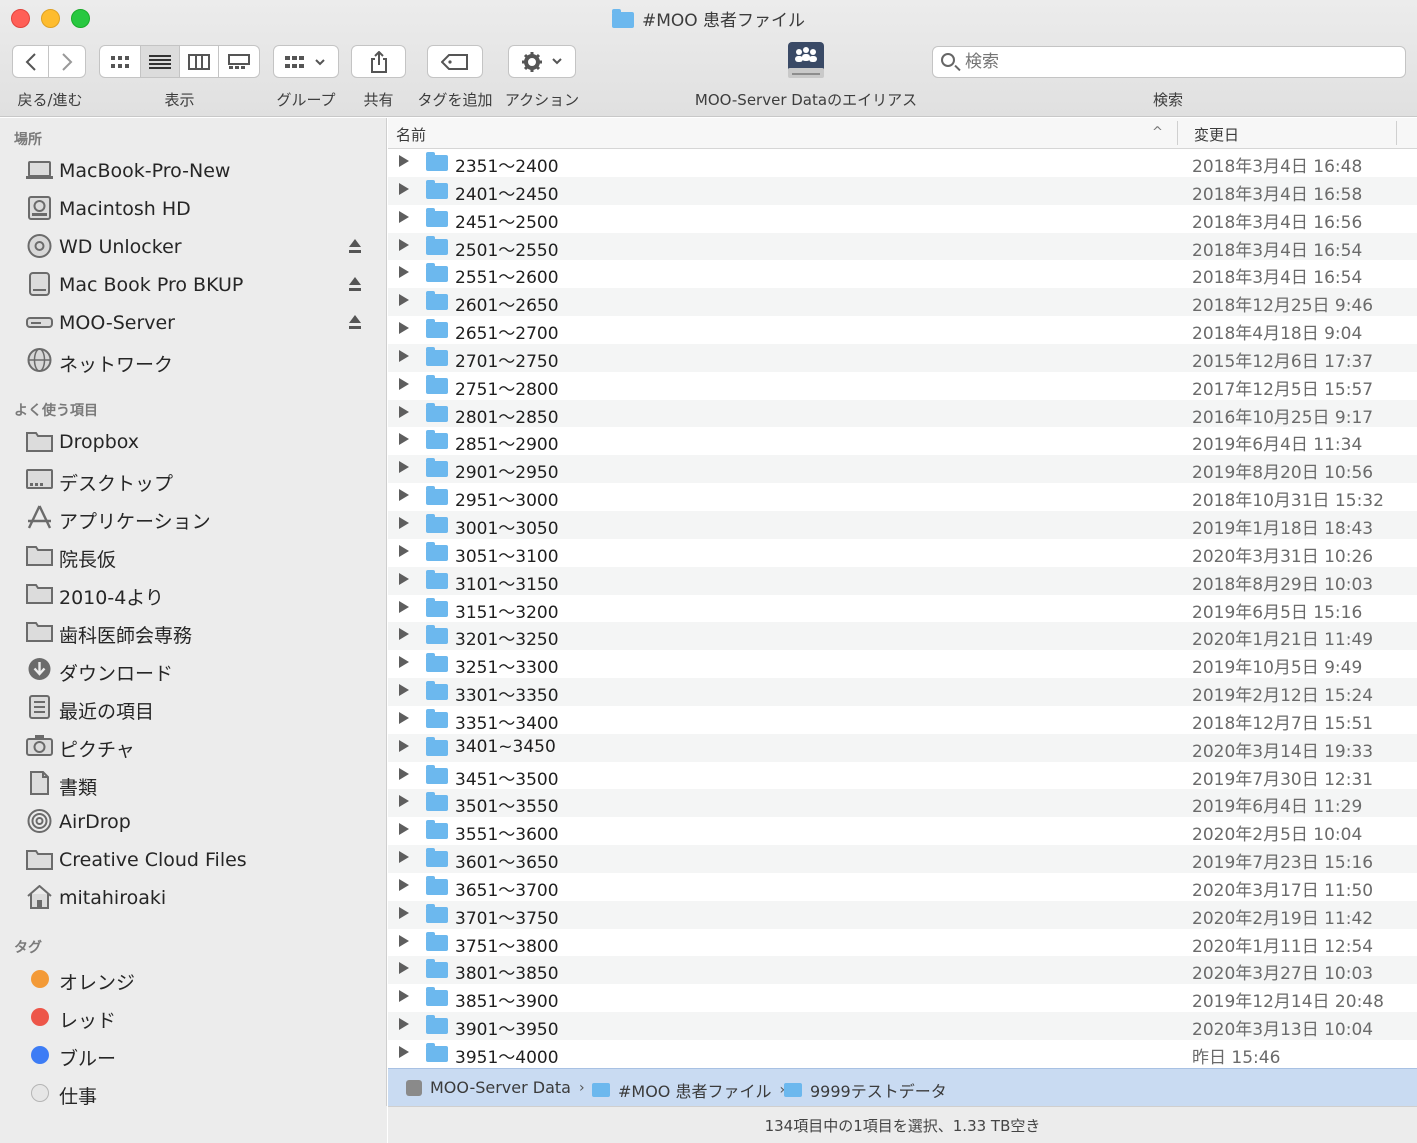  What do you see at coordinates (902, 553) in the screenshot?
I see `folder-row: 3051〜3100 2020年3月31日 10:26` at bounding box center [902, 553].